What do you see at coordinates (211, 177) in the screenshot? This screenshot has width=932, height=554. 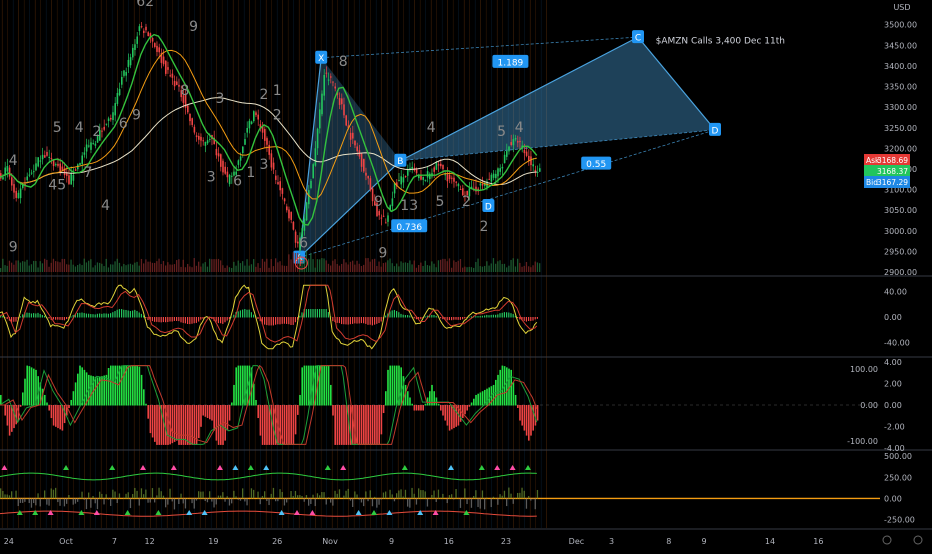 I see `td-count-label: 3` at bounding box center [211, 177].